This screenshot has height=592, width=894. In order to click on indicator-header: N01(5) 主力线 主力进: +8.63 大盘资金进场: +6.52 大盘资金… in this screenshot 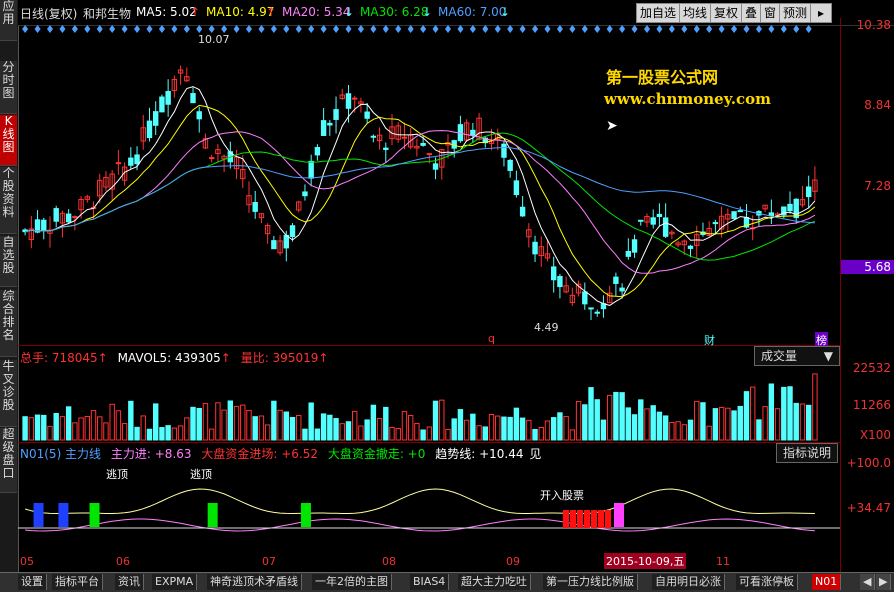, I will do `click(280, 453)`.